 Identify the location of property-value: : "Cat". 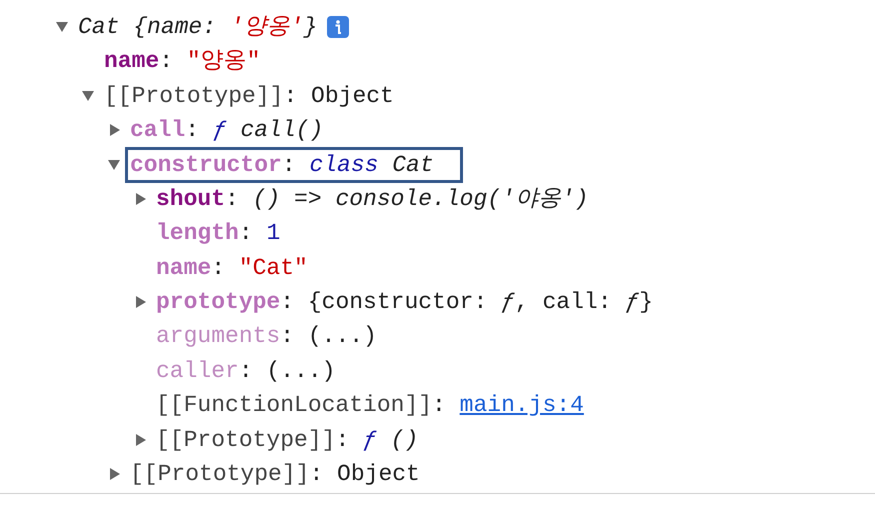
(259, 268).